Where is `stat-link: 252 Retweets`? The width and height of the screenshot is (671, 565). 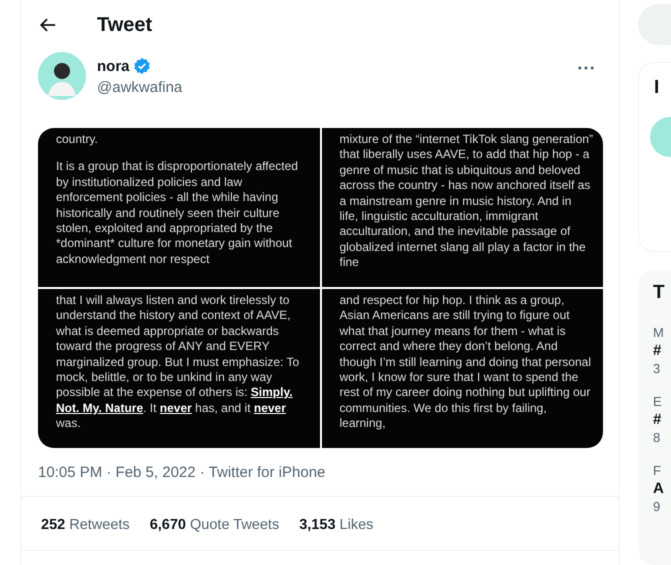
stat-link: 252 Retweets is located at coordinates (85, 525).